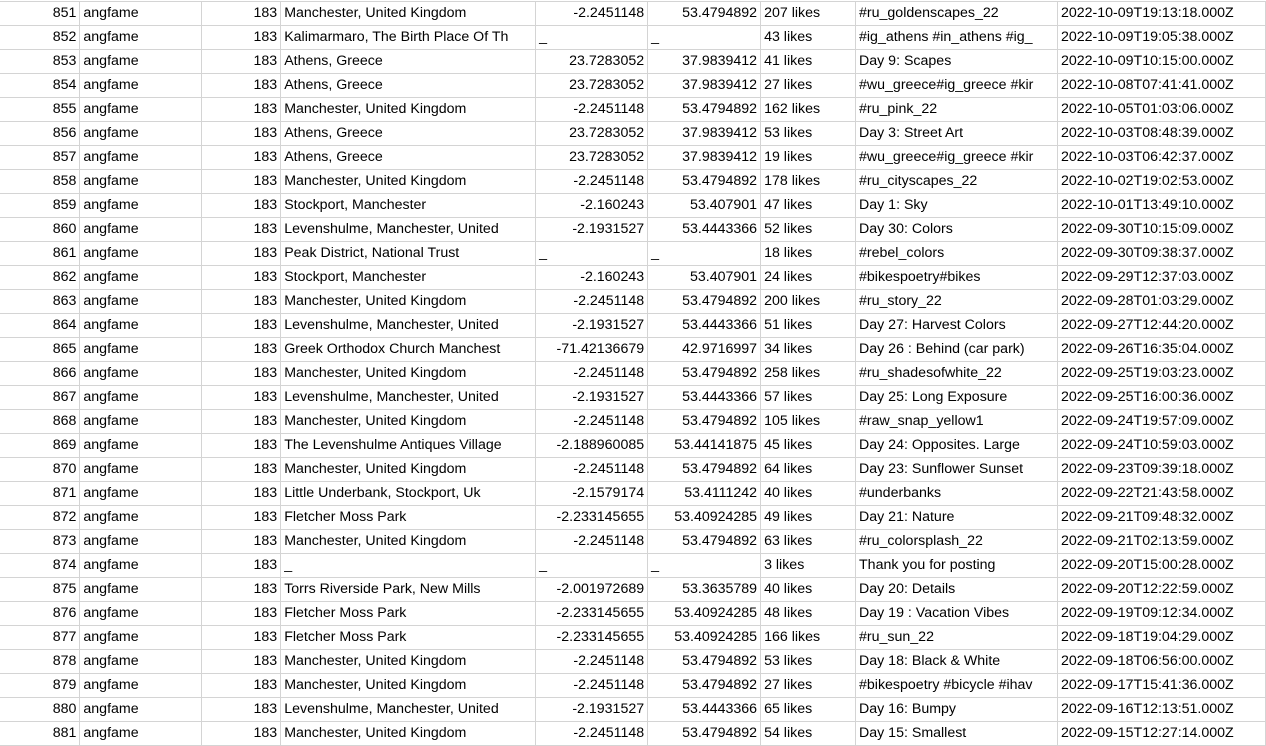 This screenshot has height=746, width=1266. I want to click on cell-timestamp: 2022-09-26T16:35:04.000Z, so click(1161, 349).